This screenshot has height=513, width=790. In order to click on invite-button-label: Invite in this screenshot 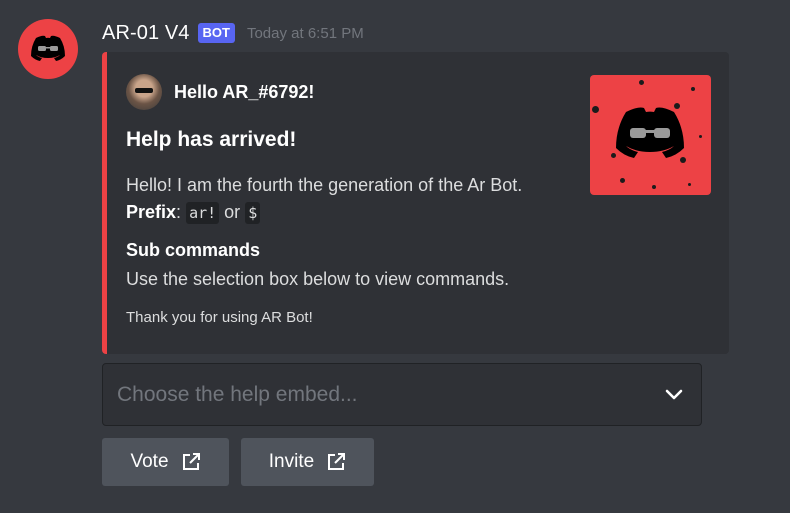, I will do `click(291, 461)`.